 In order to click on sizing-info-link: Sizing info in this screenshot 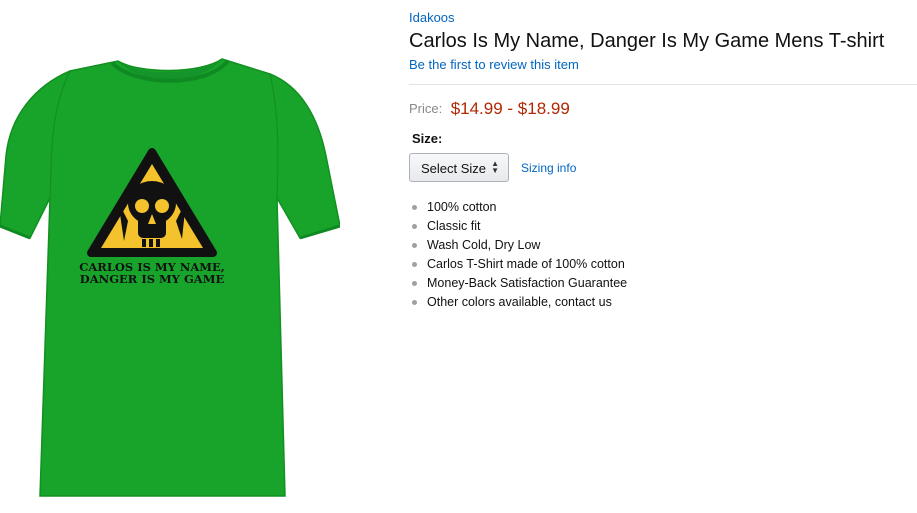, I will do `click(548, 168)`.